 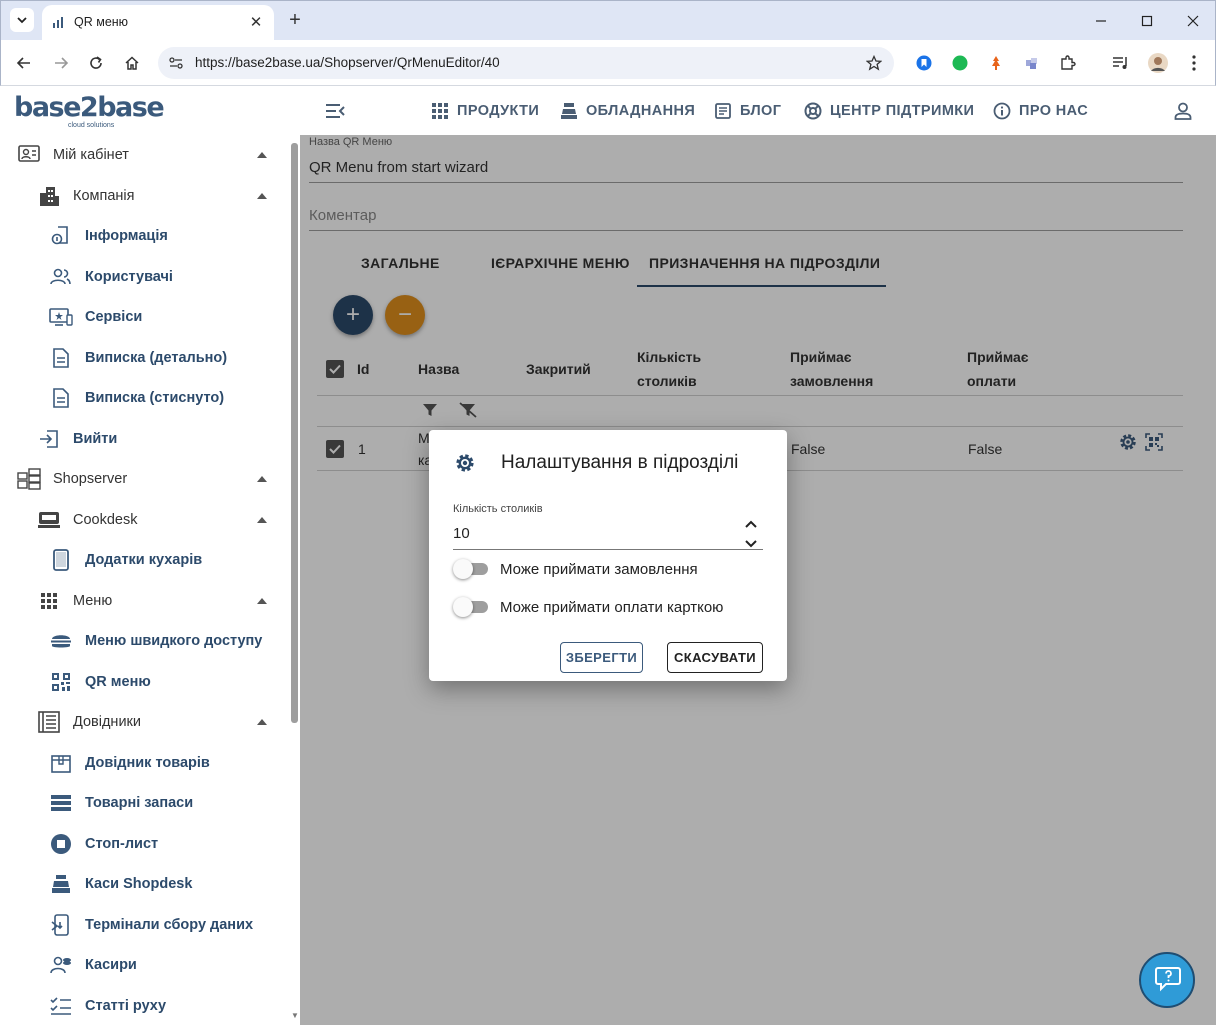 What do you see at coordinates (295, 1015) in the screenshot?
I see `scroll-down-arrow-icon: ▼` at bounding box center [295, 1015].